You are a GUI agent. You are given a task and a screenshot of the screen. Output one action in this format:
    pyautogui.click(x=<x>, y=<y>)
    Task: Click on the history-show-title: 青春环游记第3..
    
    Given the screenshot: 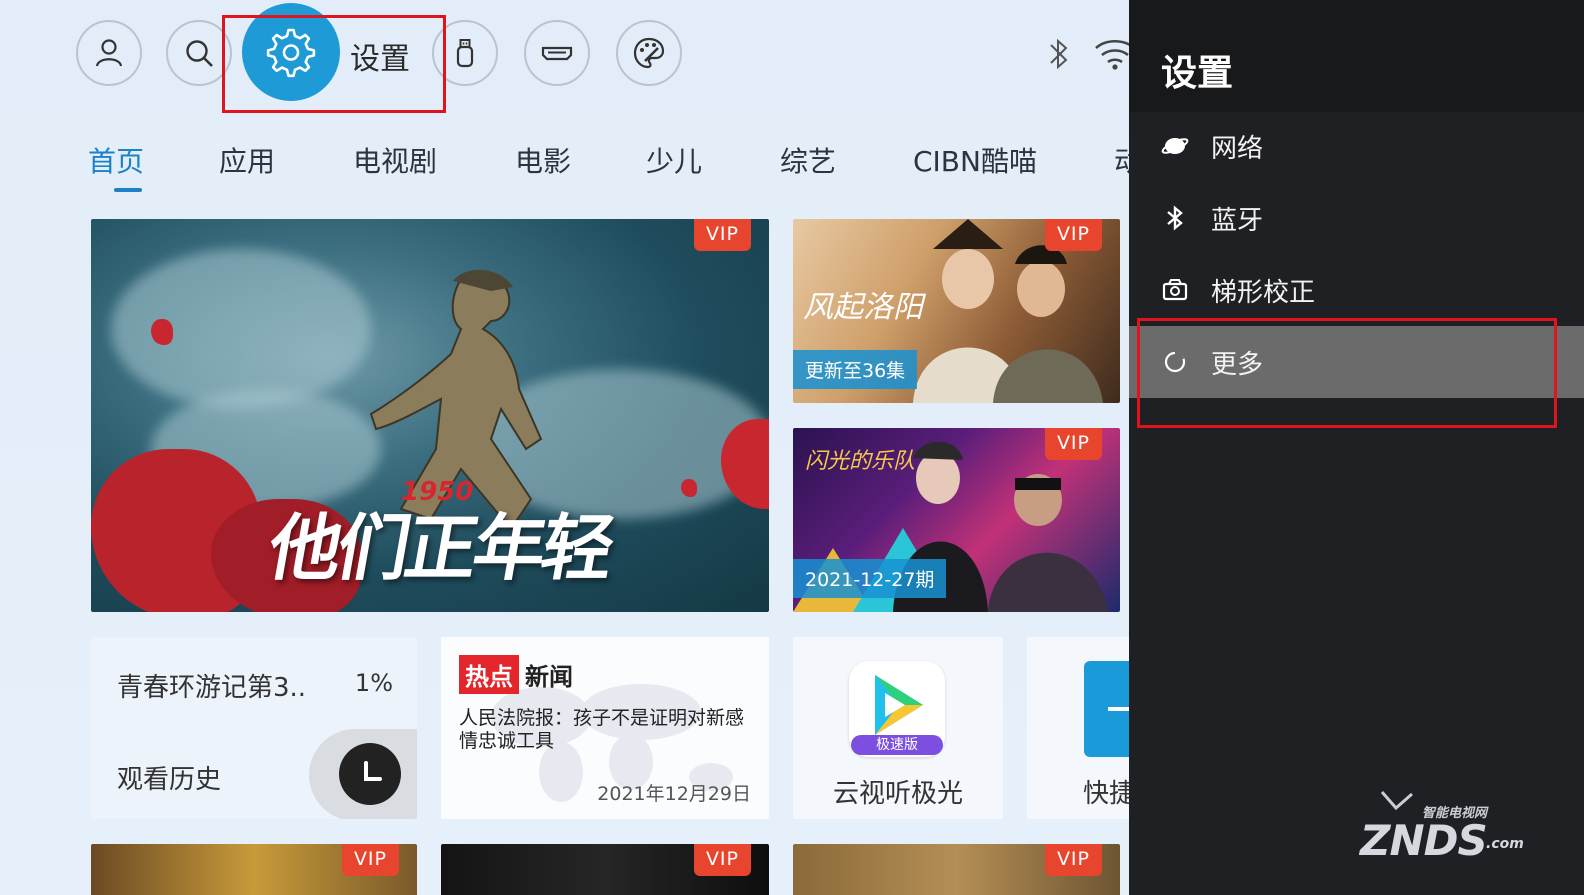 What is the action you would take?
    pyautogui.click(x=212, y=688)
    